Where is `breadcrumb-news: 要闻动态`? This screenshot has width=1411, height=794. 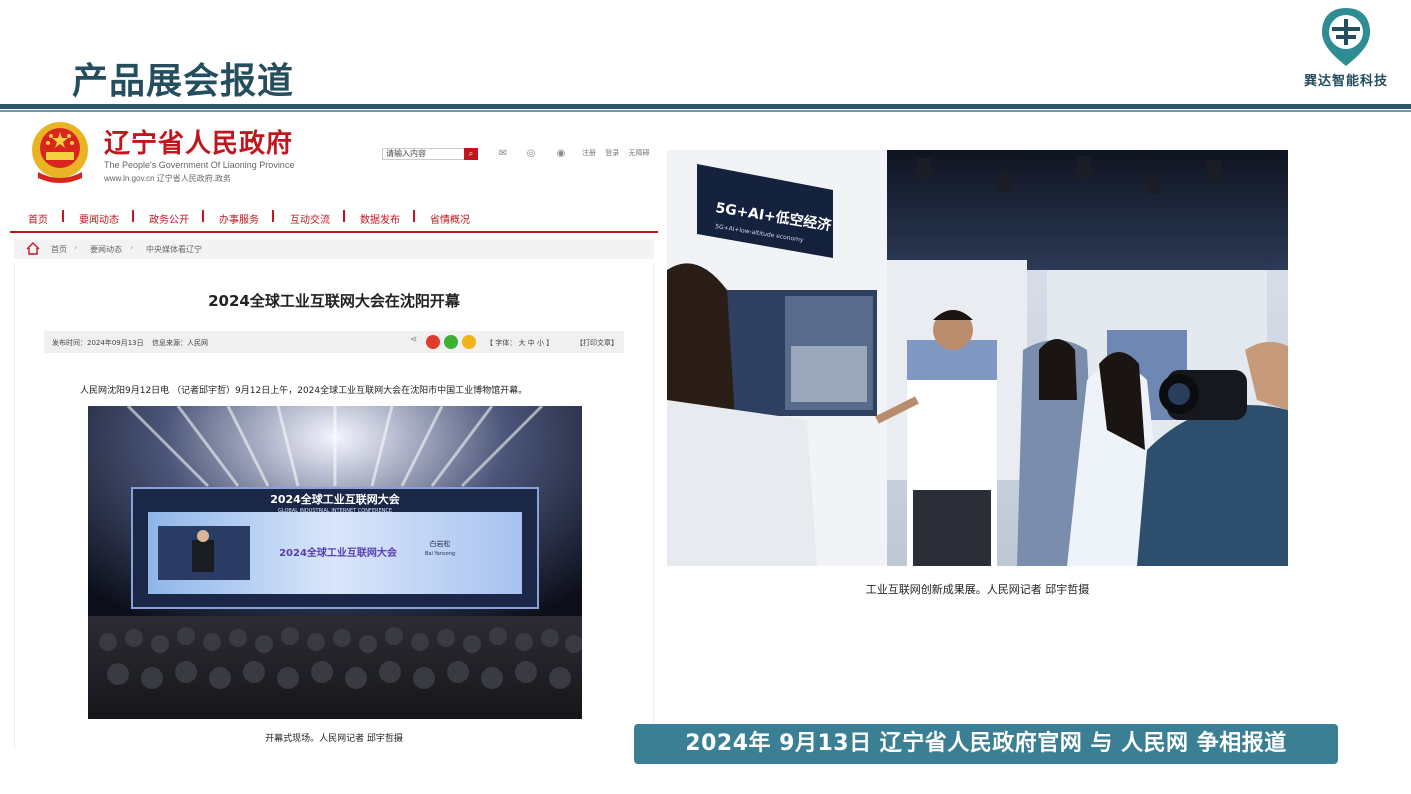 breadcrumb-news: 要闻动态 is located at coordinates (106, 249).